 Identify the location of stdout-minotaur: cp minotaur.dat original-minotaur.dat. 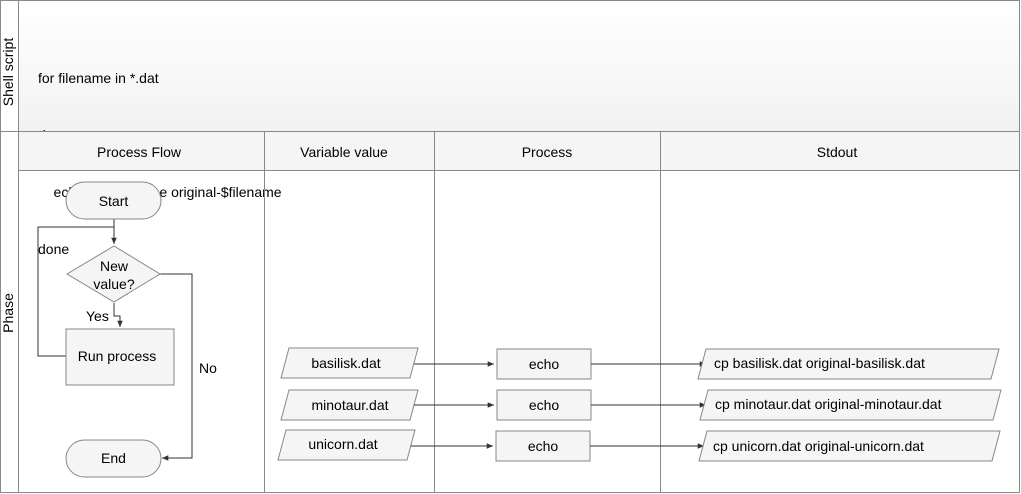
(828, 404).